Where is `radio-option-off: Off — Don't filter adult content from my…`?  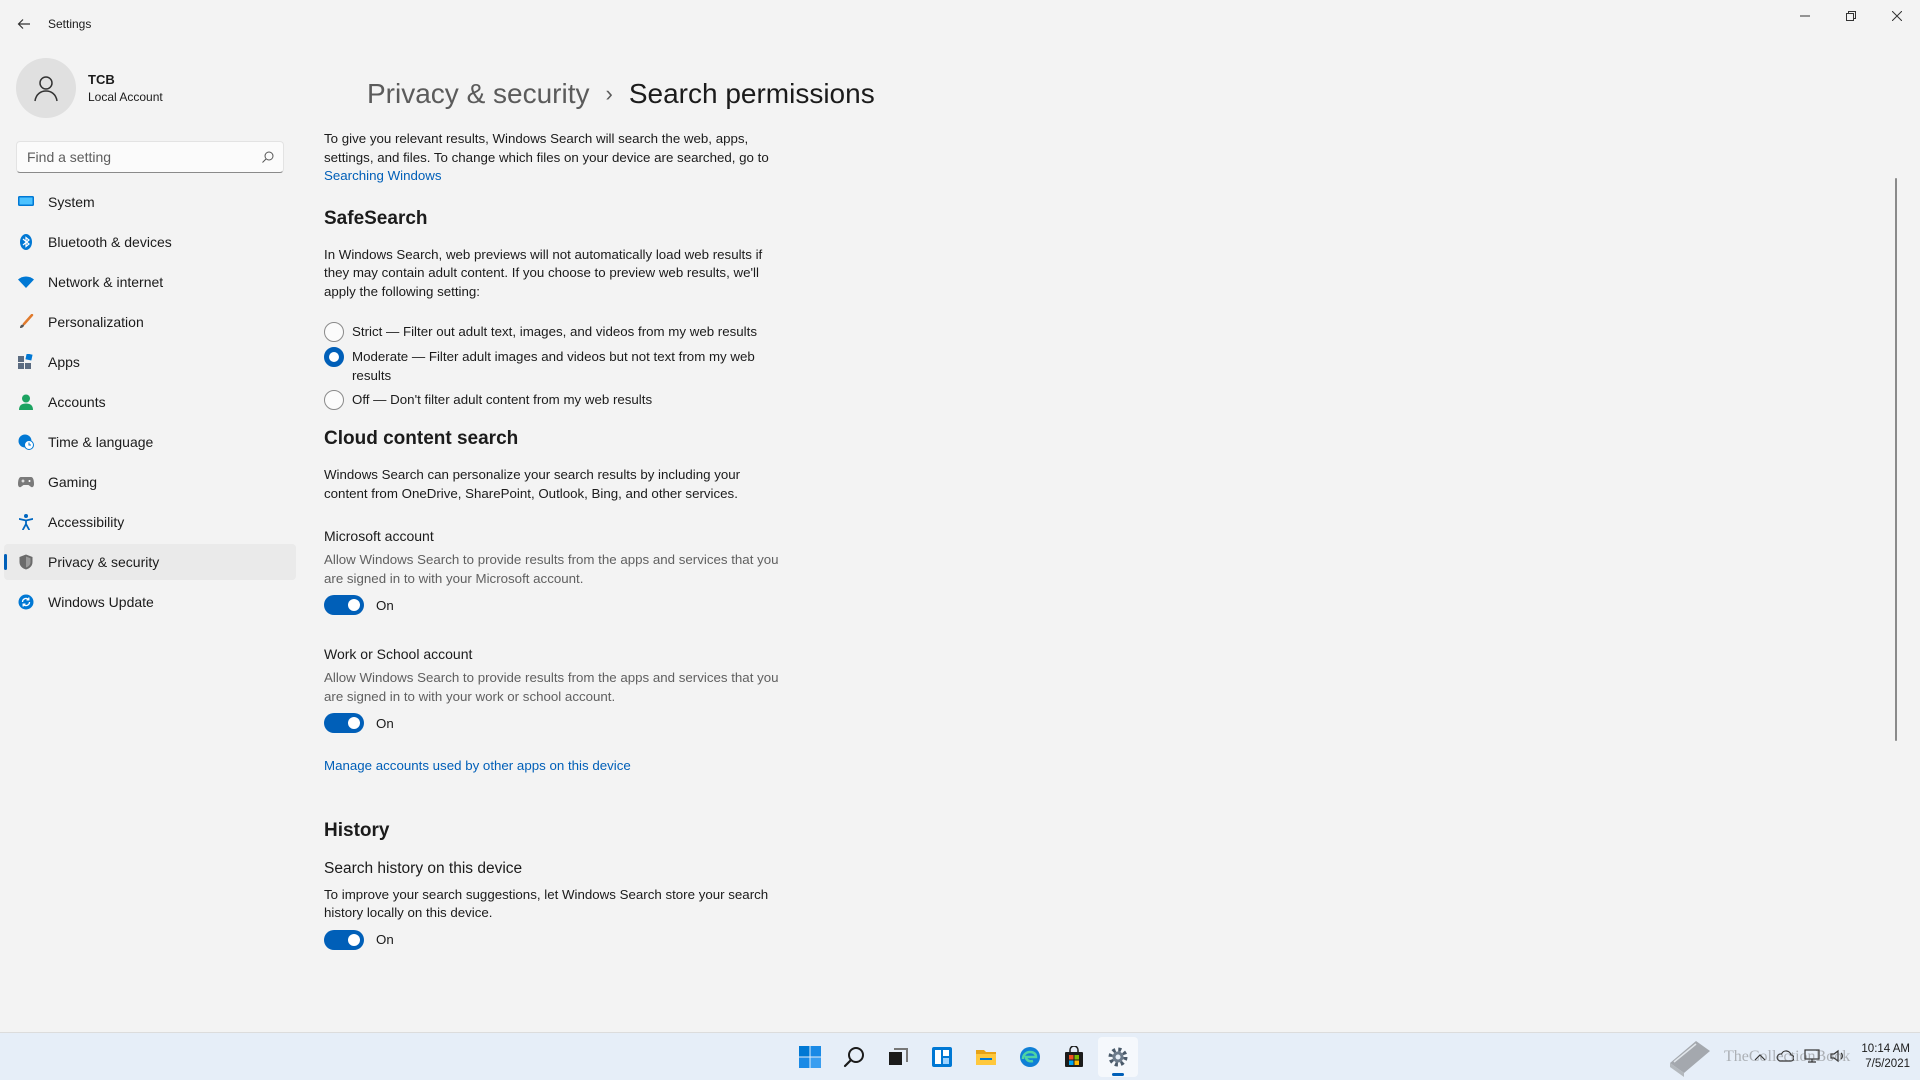
radio-option-off: Off — Don't filter adult content from my… is located at coordinates (554, 400).